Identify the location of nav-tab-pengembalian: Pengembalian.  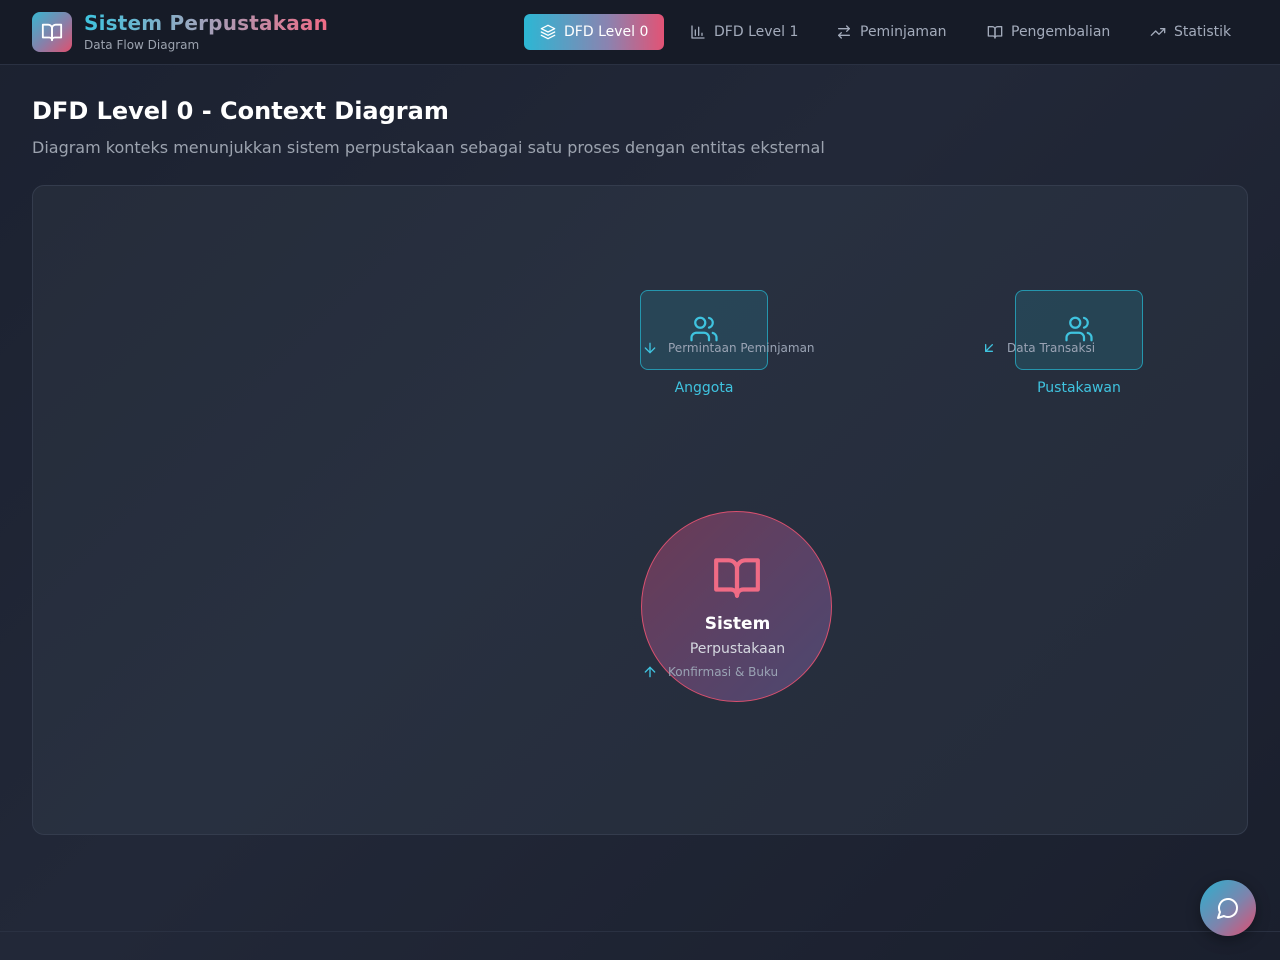
(1048, 32).